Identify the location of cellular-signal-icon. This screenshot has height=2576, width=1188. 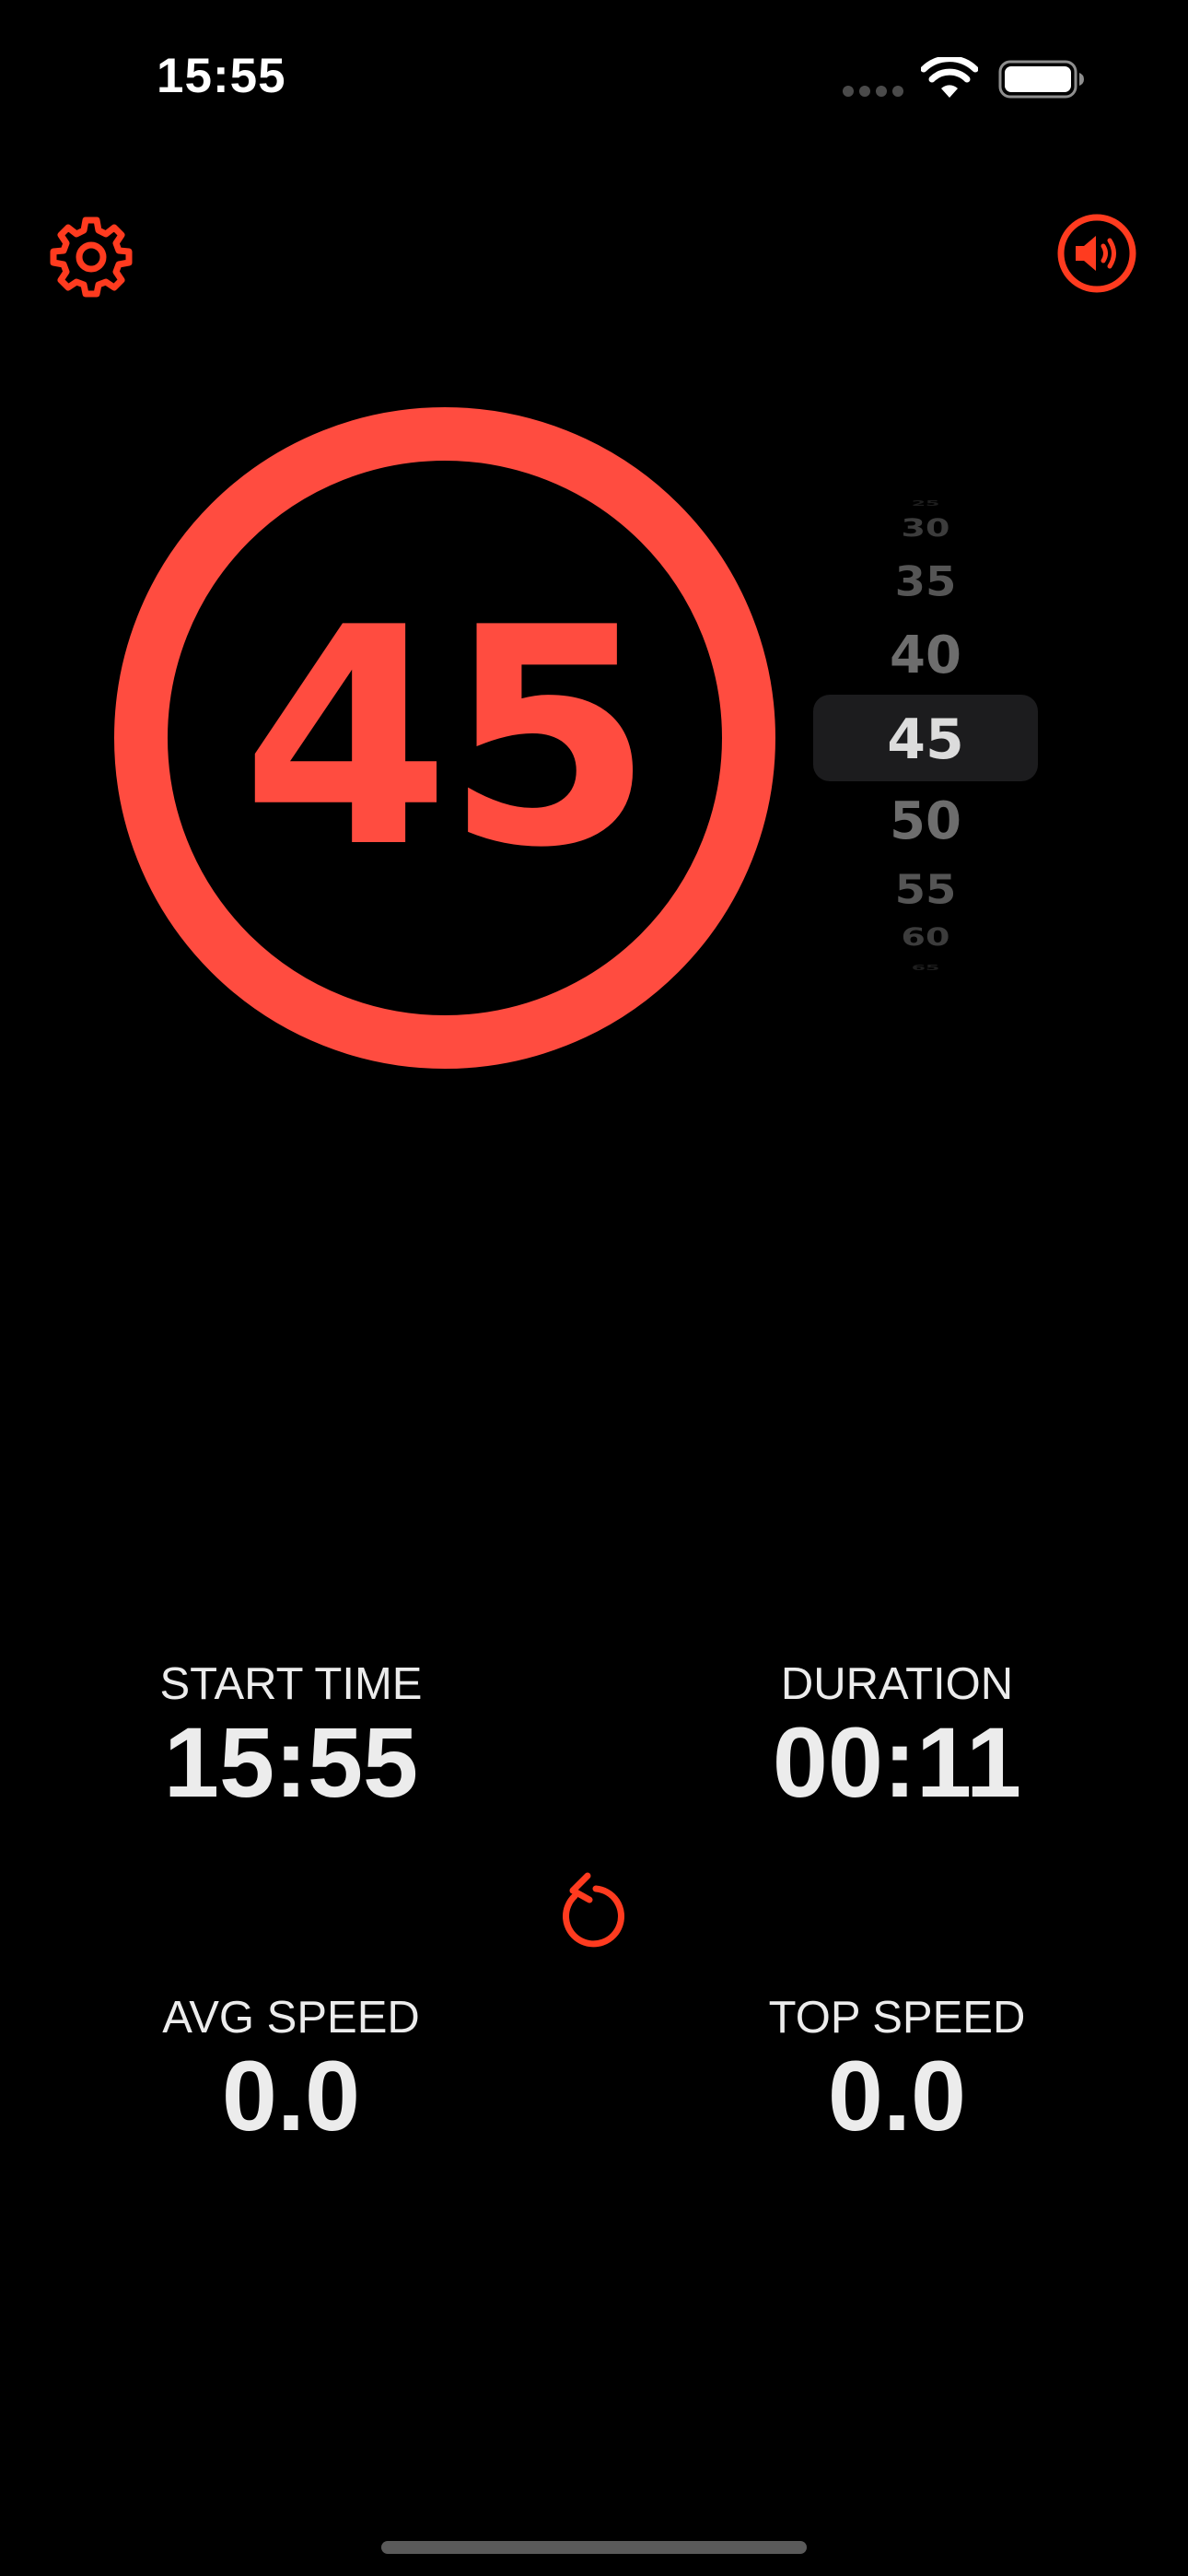
(873, 91).